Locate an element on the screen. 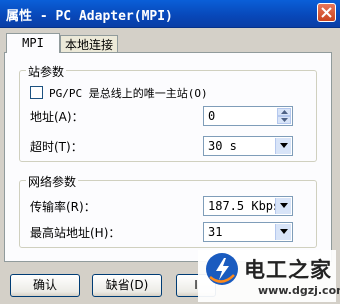 This screenshot has height=304, width=340. default-button: 缺省(D) is located at coordinates (127, 285).